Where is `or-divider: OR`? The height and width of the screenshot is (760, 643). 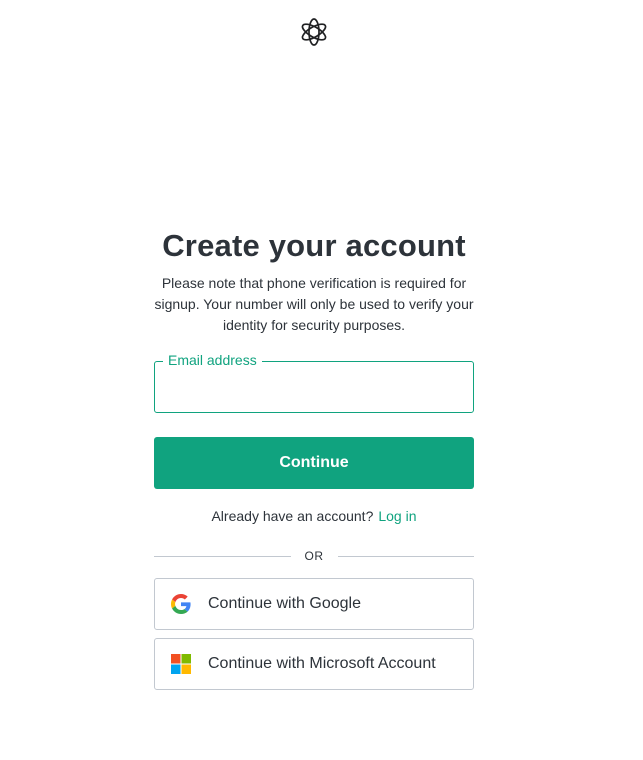
or-divider: OR is located at coordinates (314, 556).